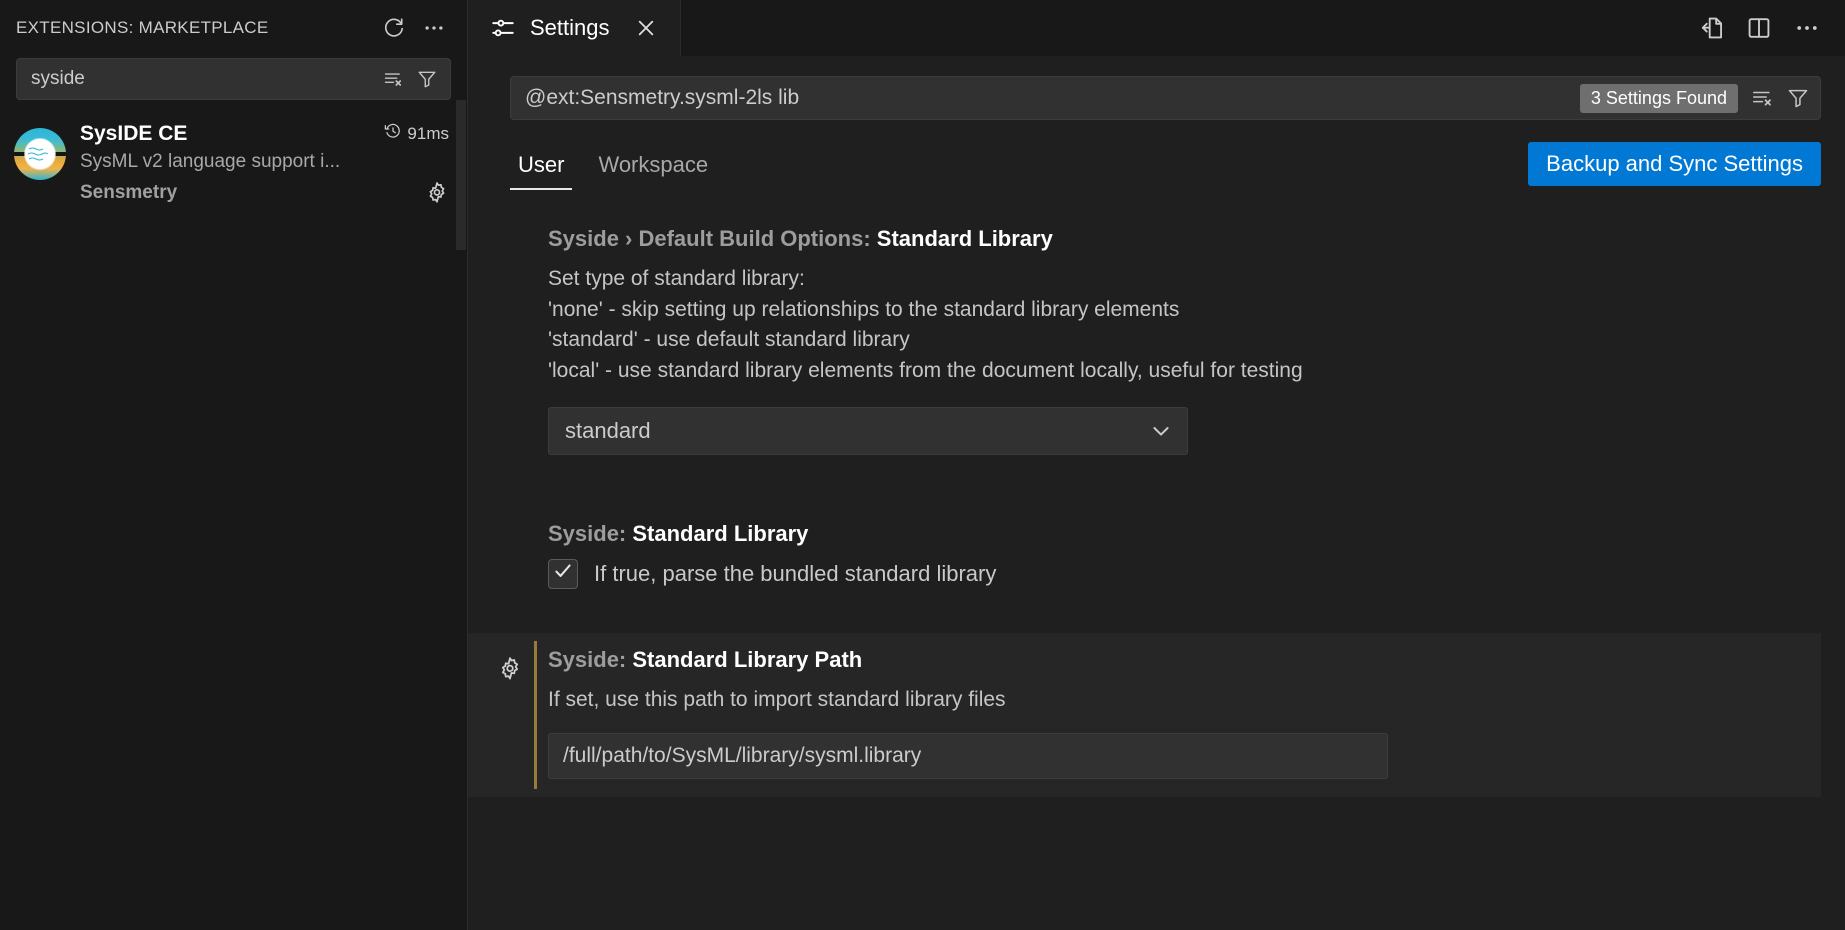  Describe the element at coordinates (394, 28) in the screenshot. I see `refresh-icon` at that location.